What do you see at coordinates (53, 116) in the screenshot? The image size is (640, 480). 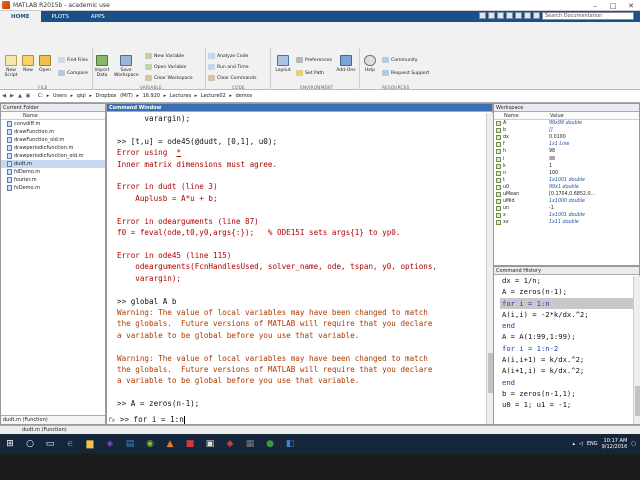 I see `current-folder-column-header: Name` at bounding box center [53, 116].